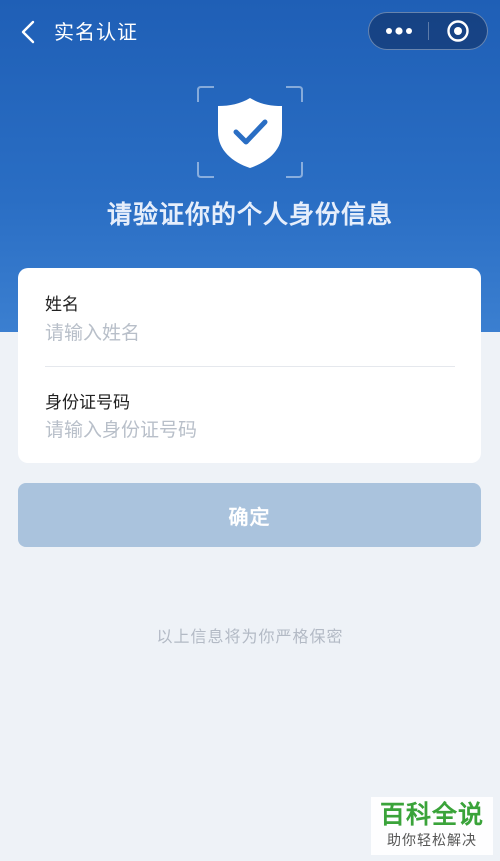  I want to click on mini-program-capsule, so click(428, 31).